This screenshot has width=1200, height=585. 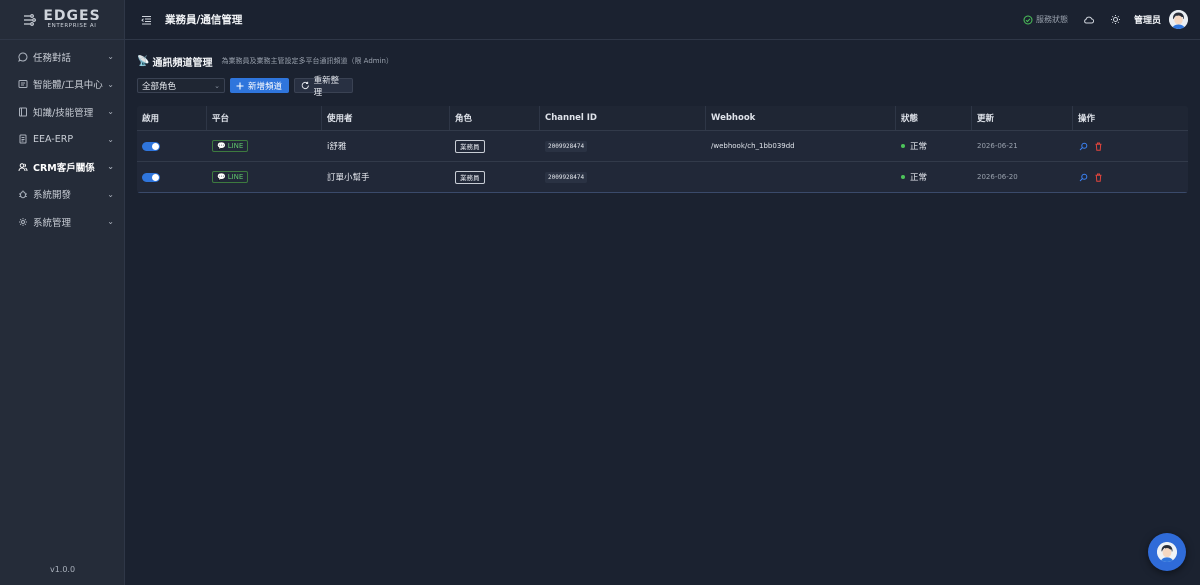 I want to click on sidebar-item-label: EEA-ERP, so click(x=53, y=139).